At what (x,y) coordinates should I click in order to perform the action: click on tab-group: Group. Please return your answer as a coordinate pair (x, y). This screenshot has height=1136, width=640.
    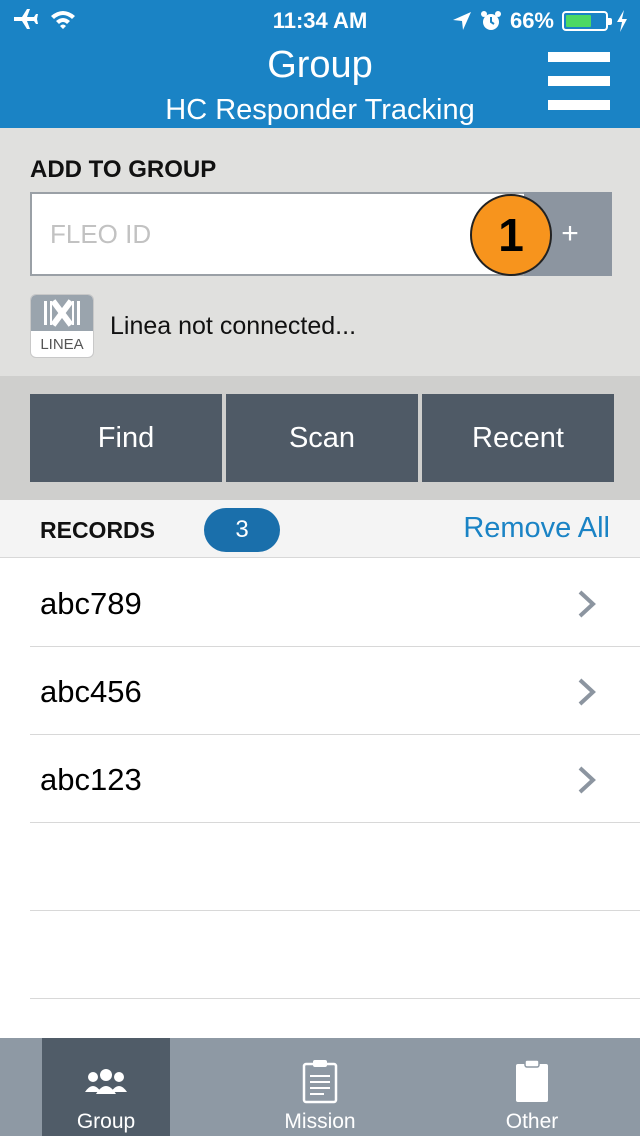
    Looking at the image, I should click on (106, 1087).